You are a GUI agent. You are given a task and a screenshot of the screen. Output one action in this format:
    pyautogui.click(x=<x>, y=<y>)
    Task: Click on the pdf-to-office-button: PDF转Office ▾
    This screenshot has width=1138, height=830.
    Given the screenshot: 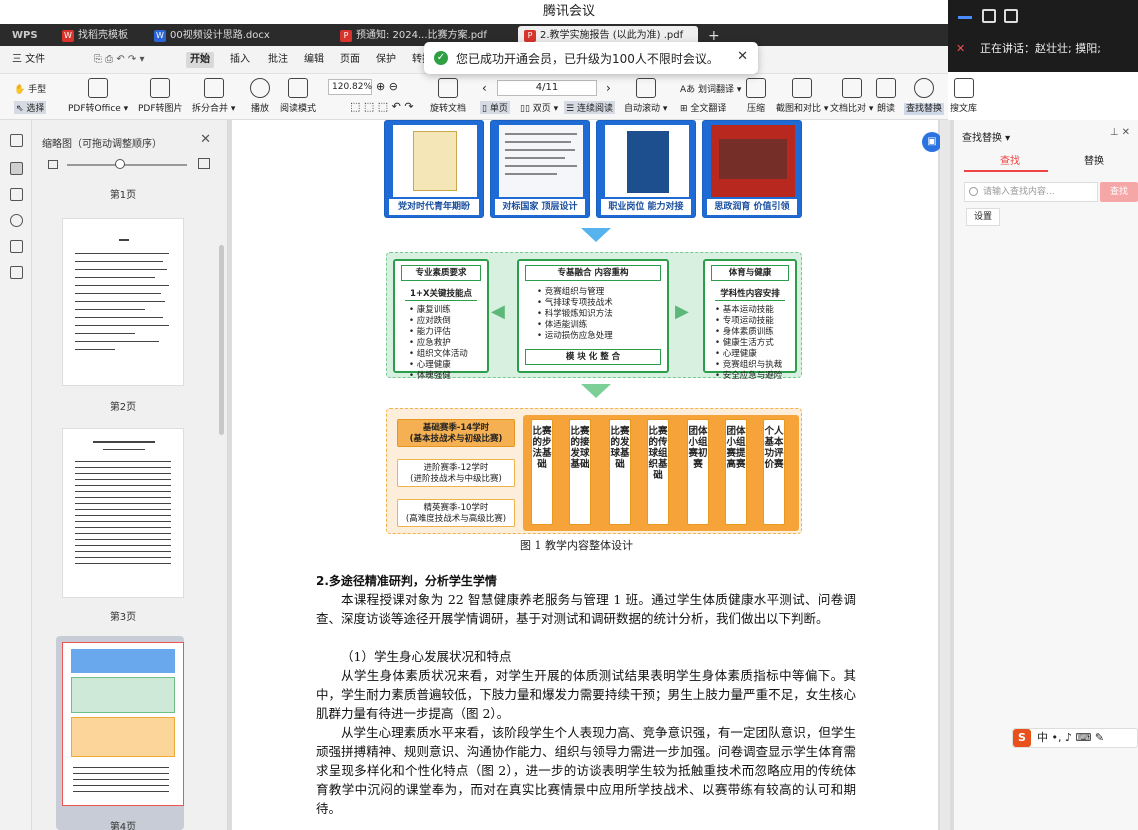 What is the action you would take?
    pyautogui.click(x=98, y=96)
    